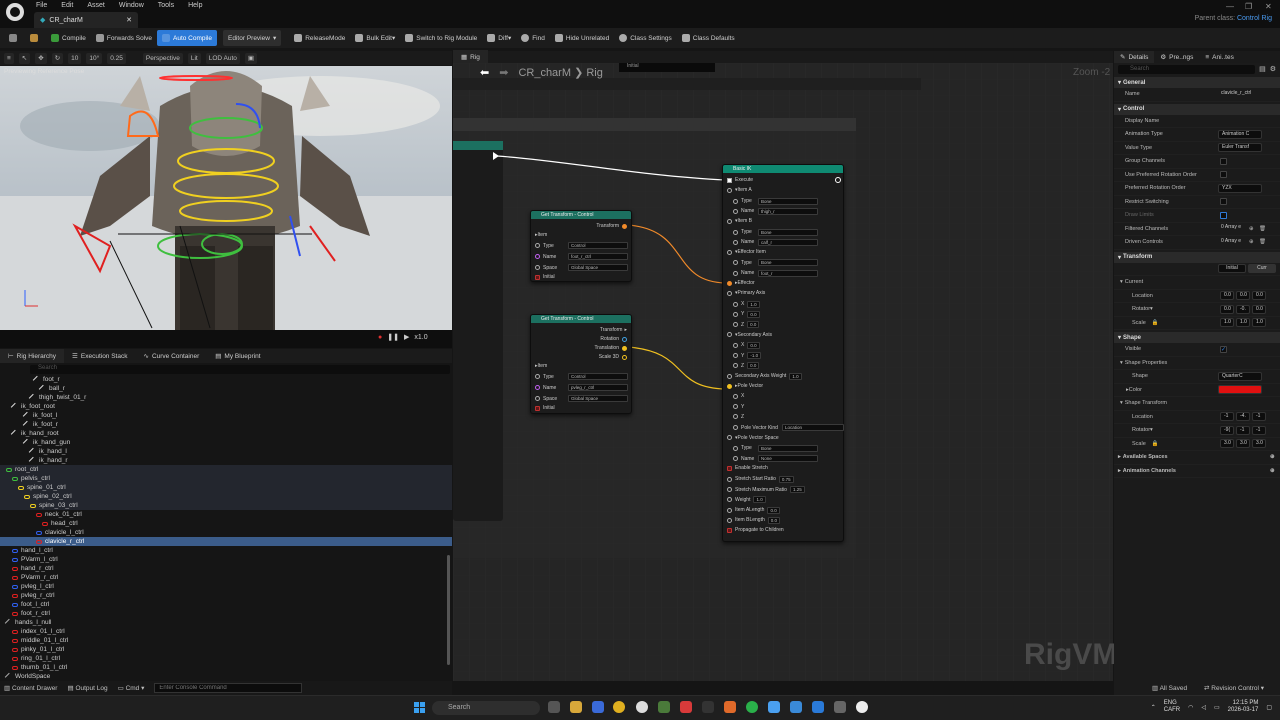 The width and height of the screenshot is (1280, 720). Describe the element at coordinates (226, 442) in the screenshot. I see `tree-row: ik_hand_gun` at that location.